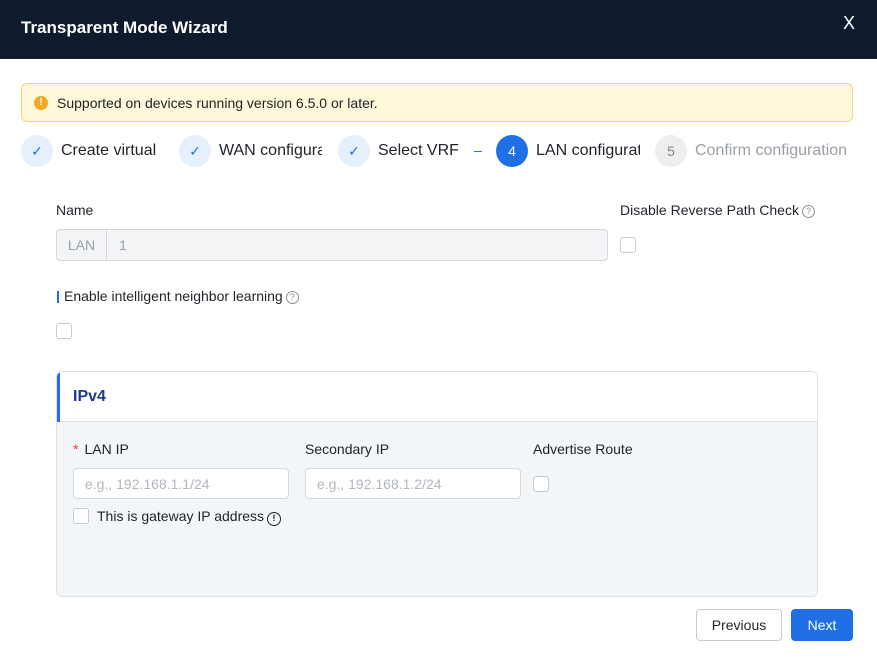 The height and width of the screenshot is (660, 877). I want to click on advertise-route-label: Advertise Route, so click(583, 449).